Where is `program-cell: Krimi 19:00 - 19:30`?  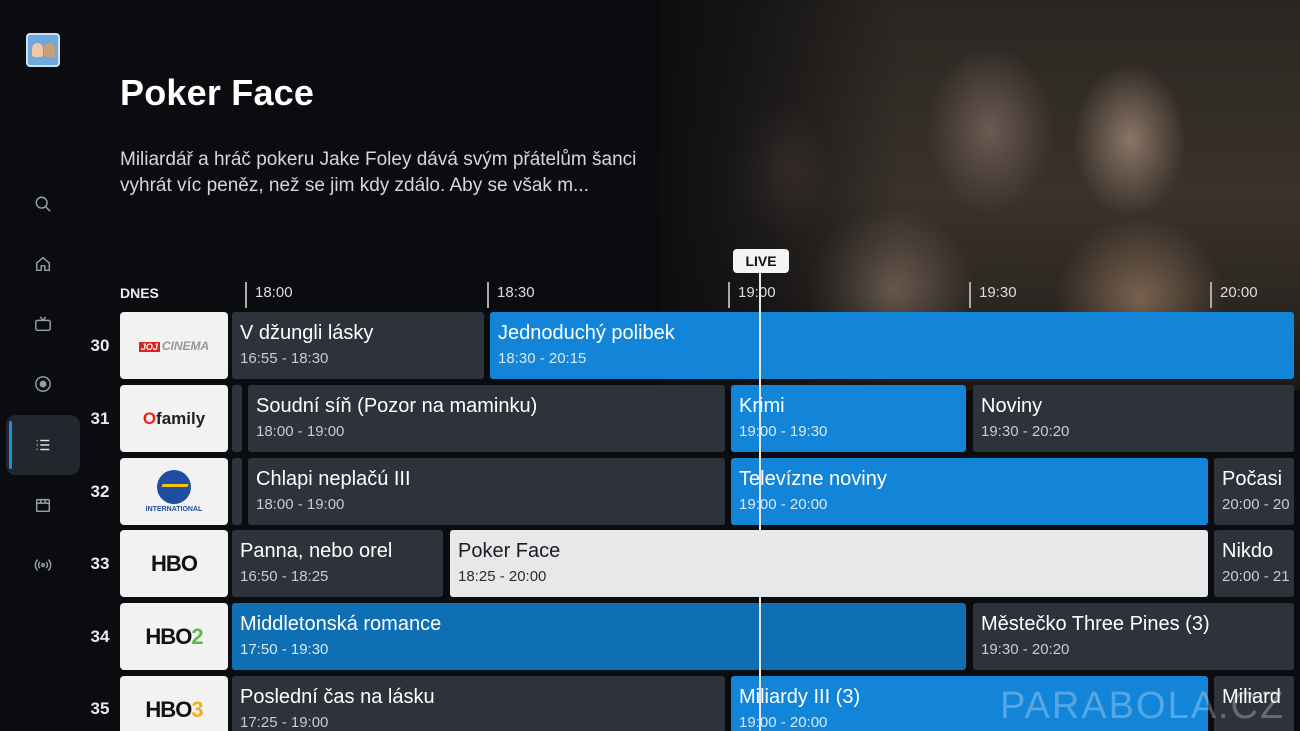
program-cell: Krimi 19:00 - 19:30 is located at coordinates (848, 418).